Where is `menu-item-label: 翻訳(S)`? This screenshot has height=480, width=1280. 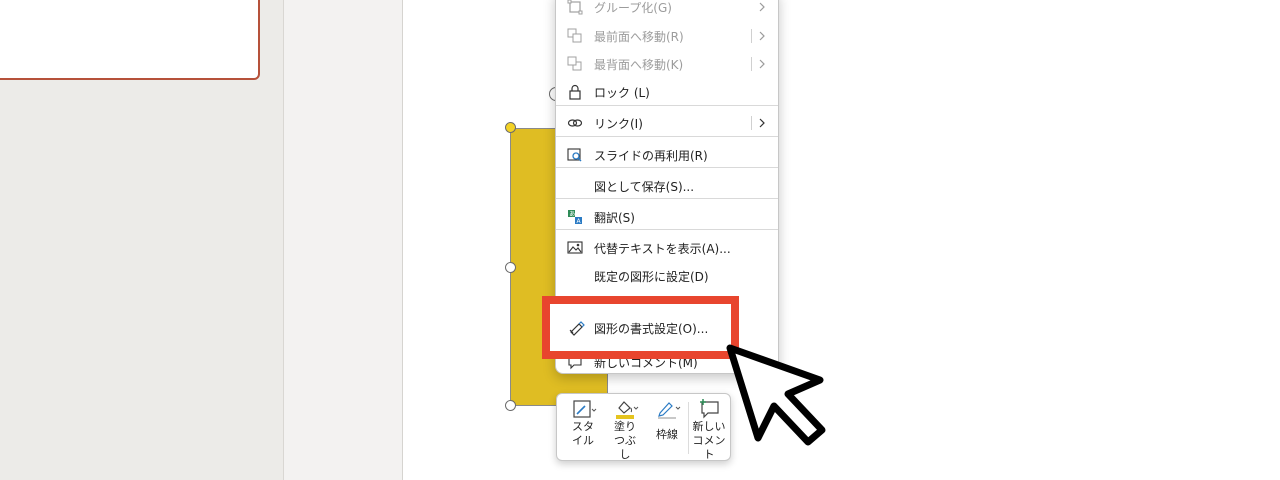 menu-item-label: 翻訳(S) is located at coordinates (614, 217).